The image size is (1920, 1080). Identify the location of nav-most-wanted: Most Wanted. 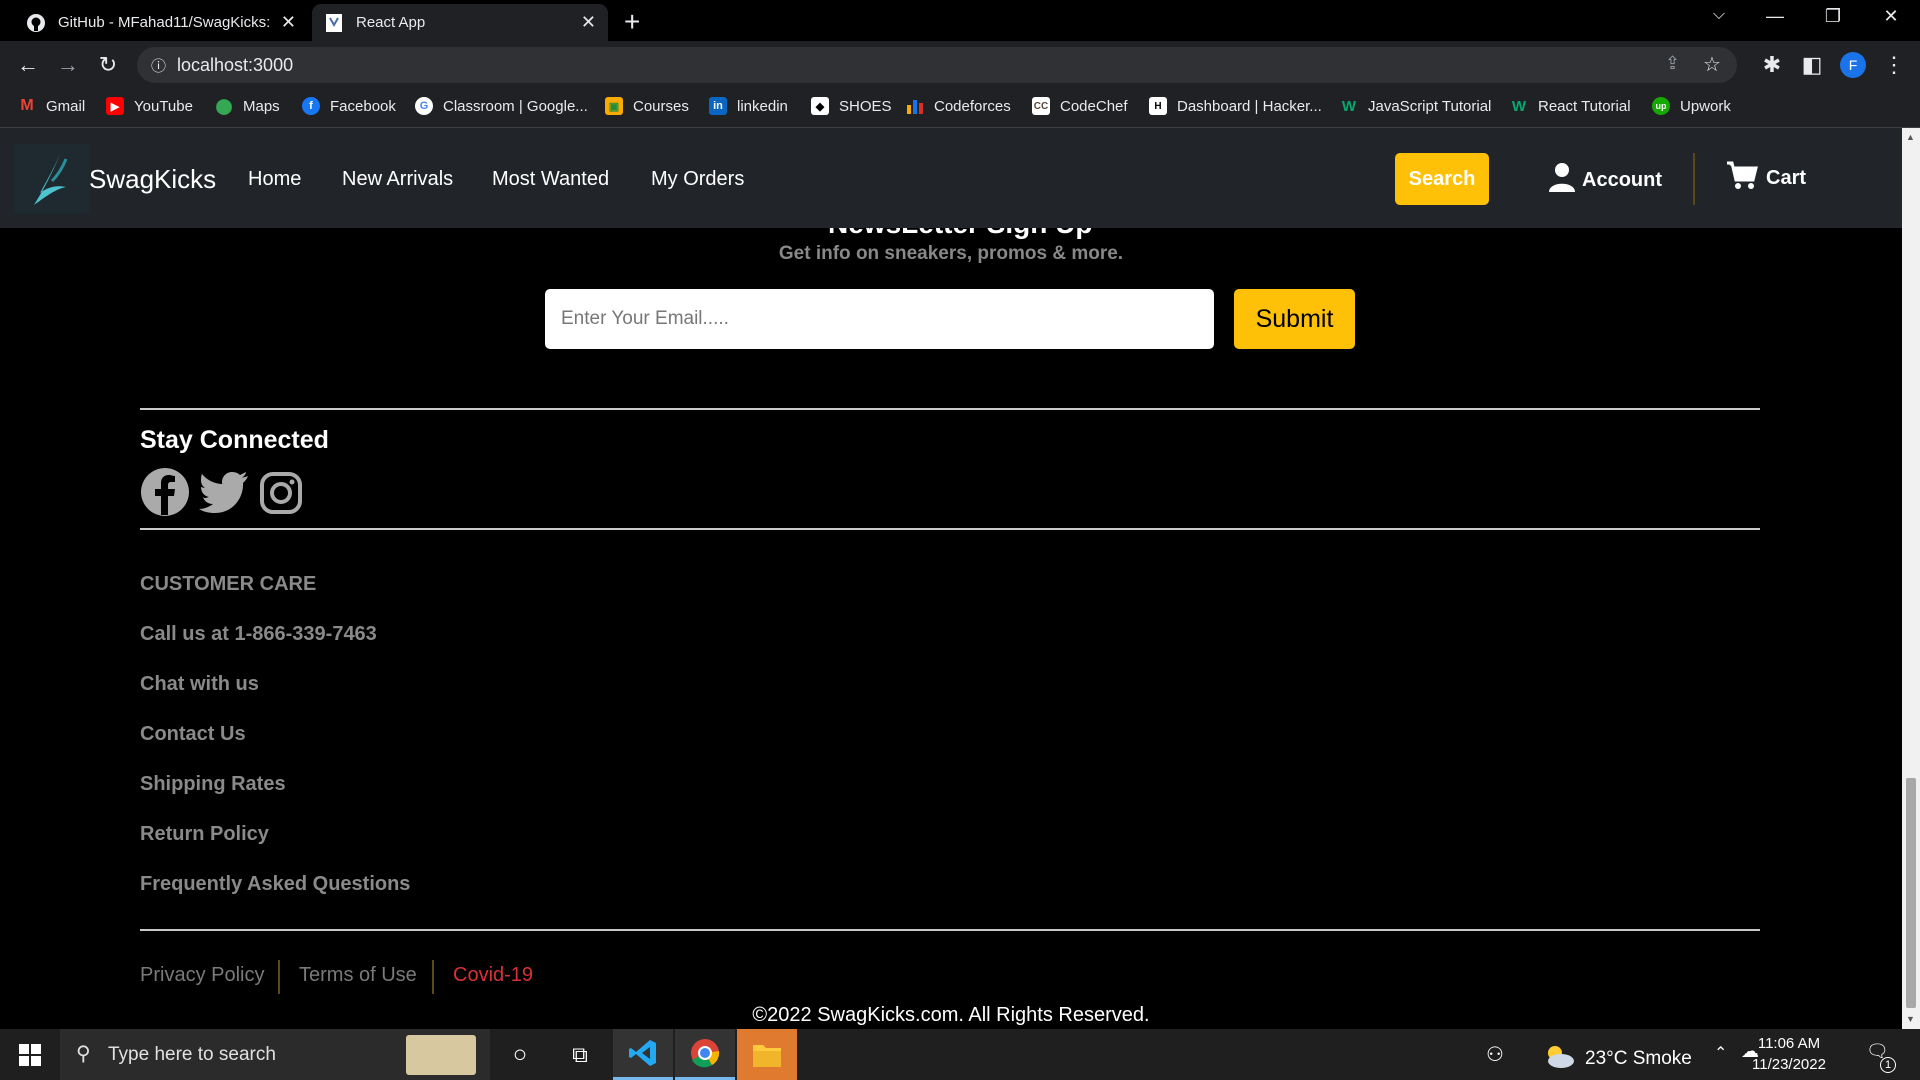
(550, 179).